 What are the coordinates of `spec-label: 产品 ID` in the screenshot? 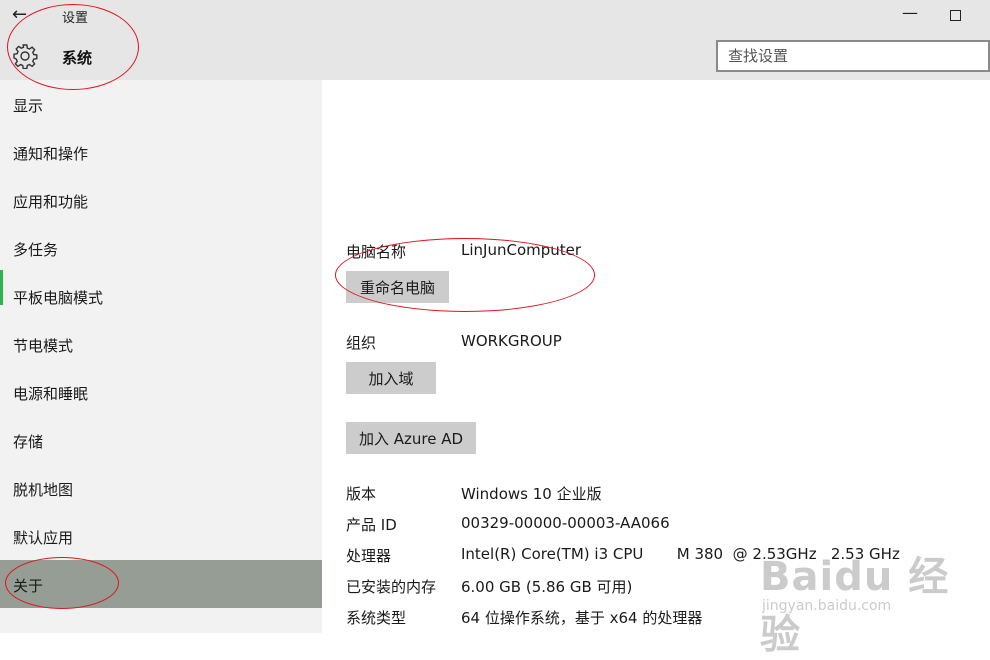 It's located at (371, 525).